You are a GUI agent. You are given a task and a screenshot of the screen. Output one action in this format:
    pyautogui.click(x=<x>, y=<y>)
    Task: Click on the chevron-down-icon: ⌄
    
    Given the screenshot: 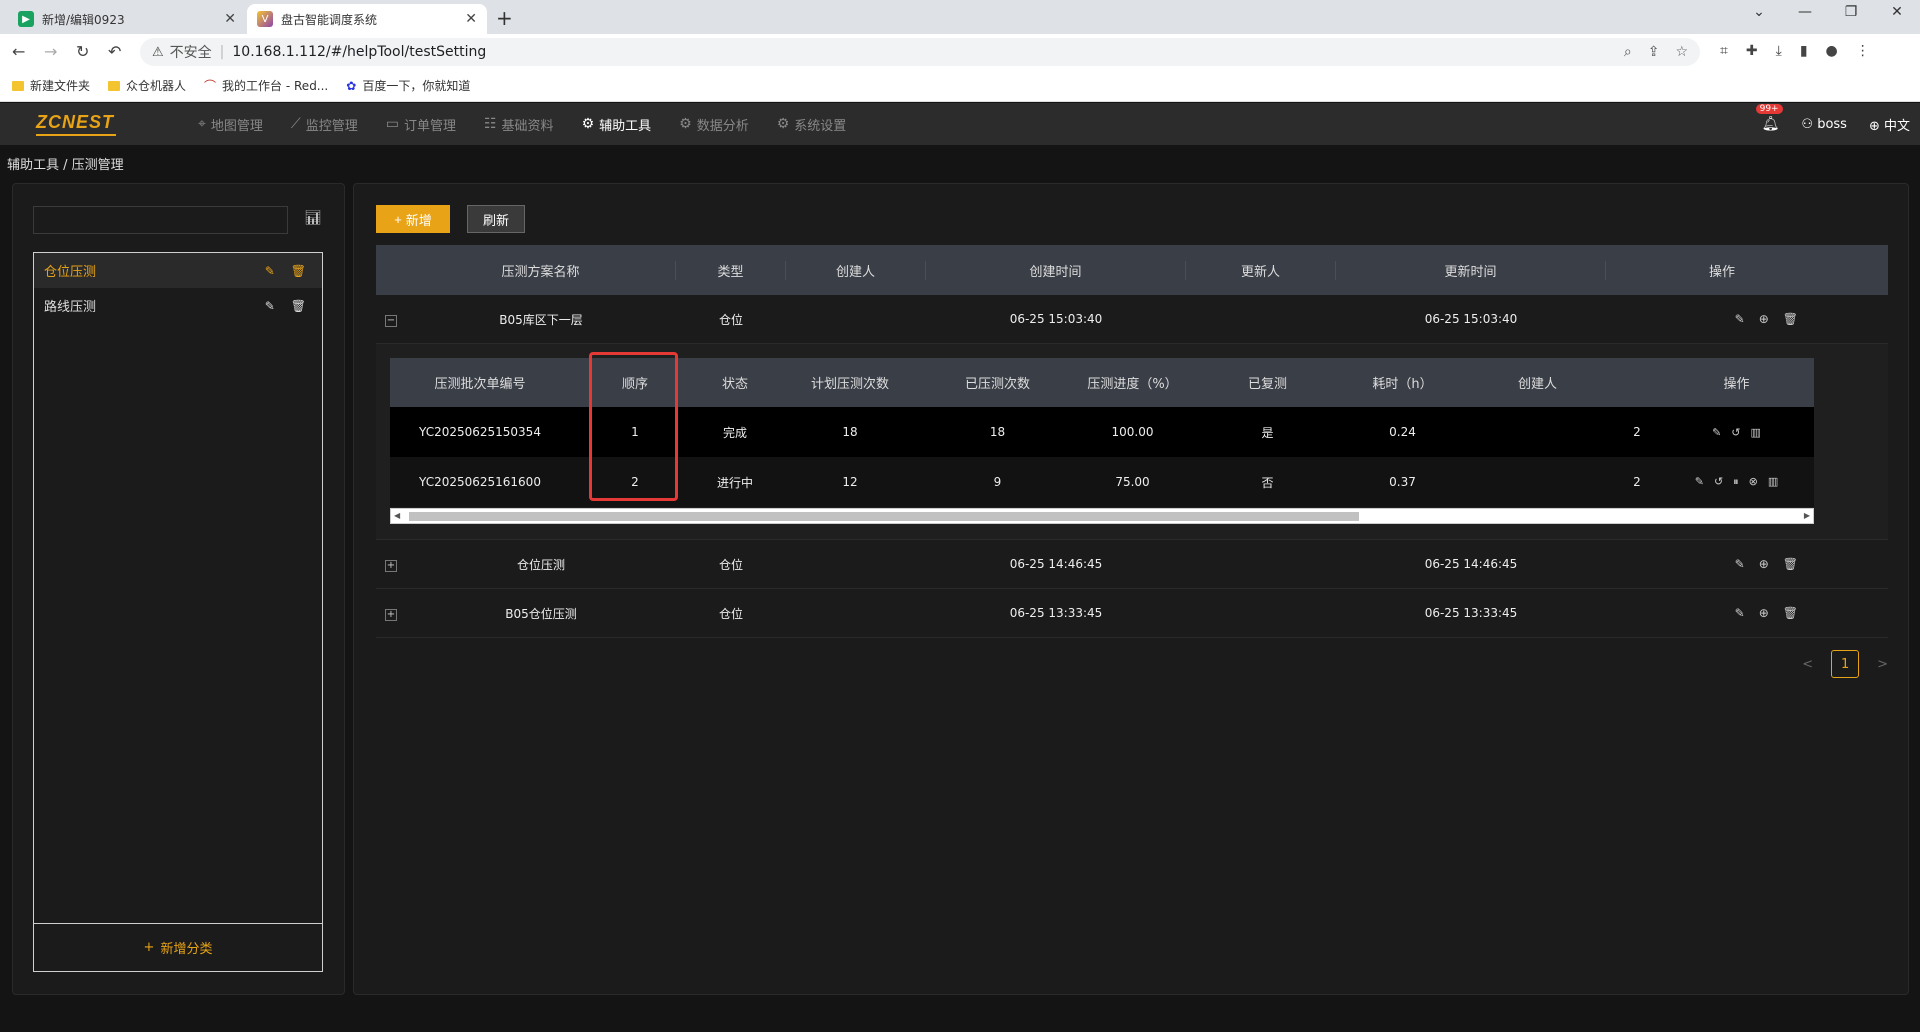 What is the action you would take?
    pyautogui.click(x=1759, y=12)
    